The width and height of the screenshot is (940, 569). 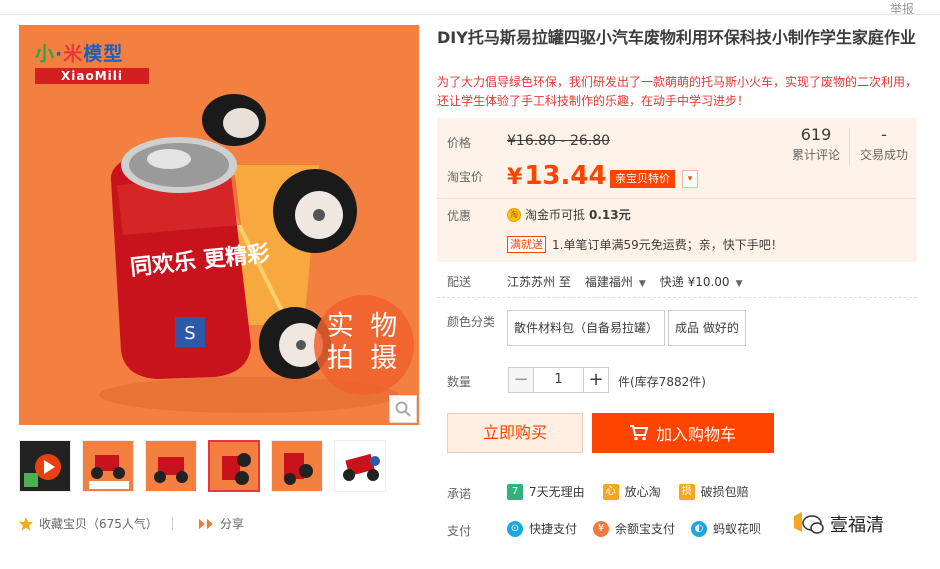 I want to click on free-shipping-promo: 满就送 1.单笔订单满59元免运费；亲，快下手吧！, so click(x=645, y=244).